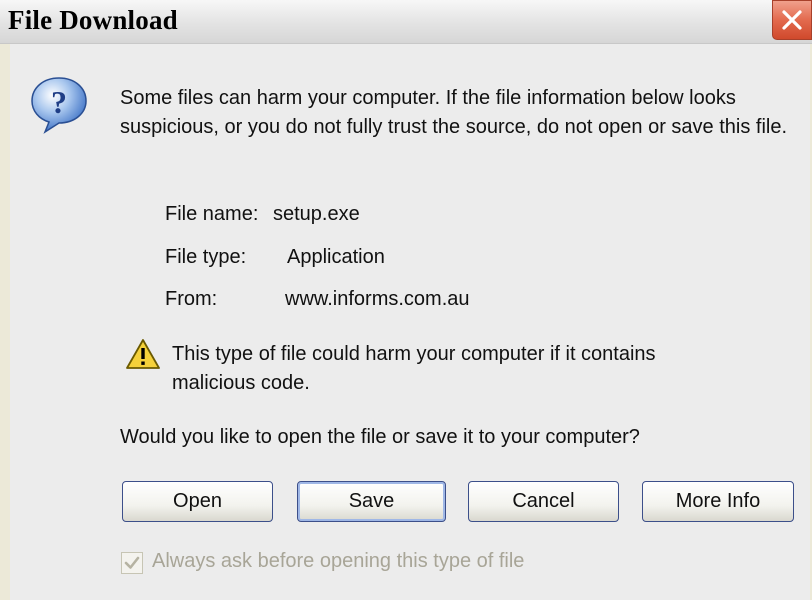 The image size is (812, 600). Describe the element at coordinates (543, 501) in the screenshot. I see `cancel-button: Cancel` at that location.